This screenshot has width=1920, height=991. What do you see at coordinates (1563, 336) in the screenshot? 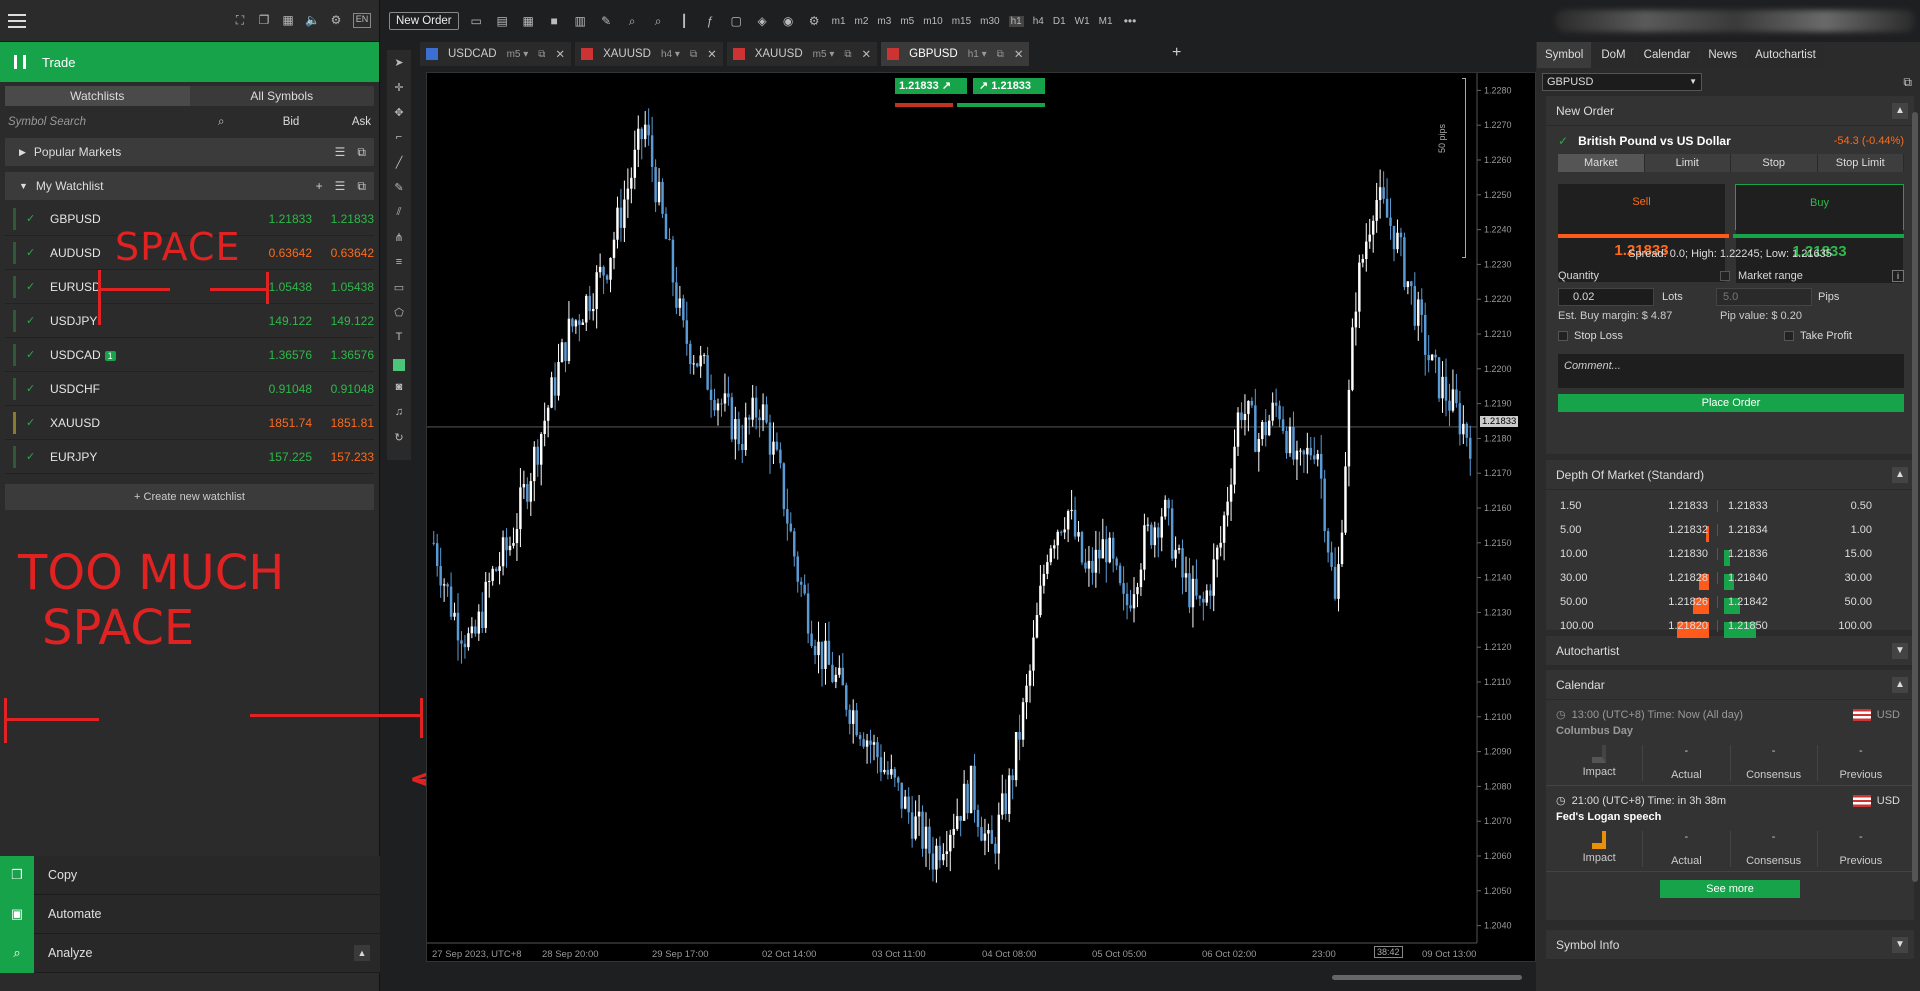
I see `stop-loss-checkbox` at bounding box center [1563, 336].